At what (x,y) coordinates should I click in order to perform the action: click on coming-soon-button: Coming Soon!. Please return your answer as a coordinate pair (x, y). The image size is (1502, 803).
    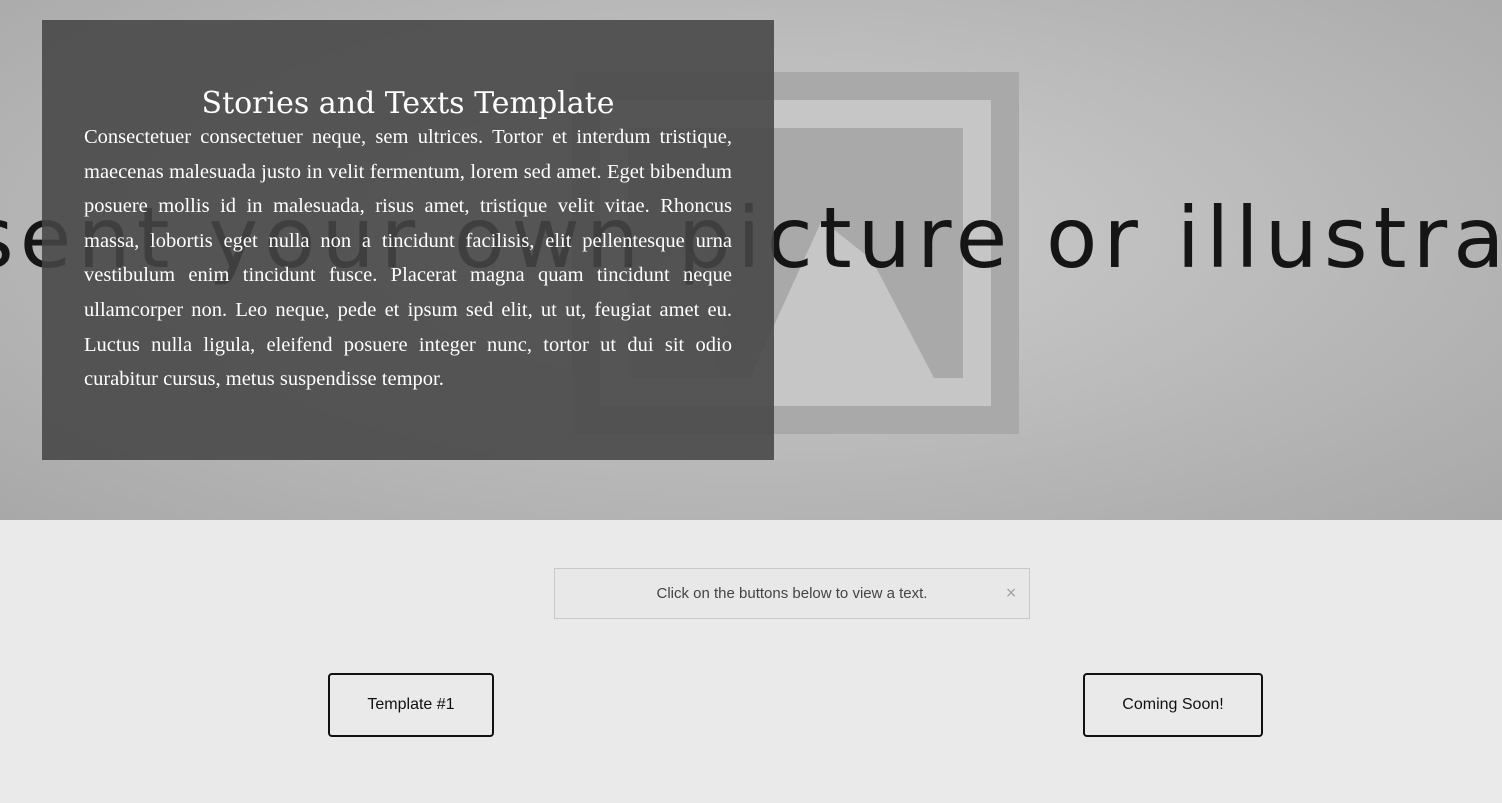
    Looking at the image, I should click on (1173, 705).